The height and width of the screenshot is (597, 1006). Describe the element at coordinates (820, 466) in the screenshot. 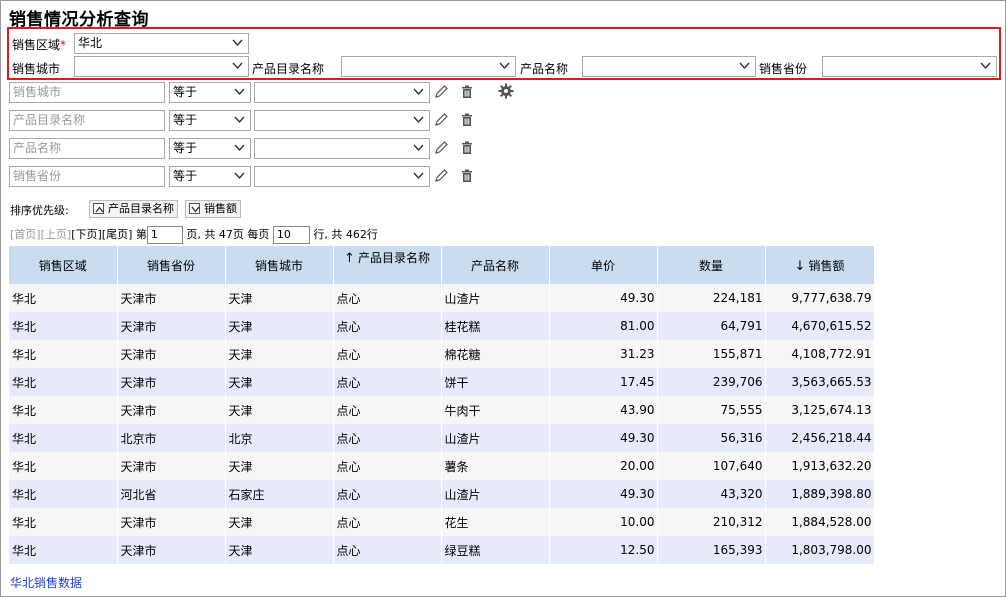

I see `cell-sales: 1,913,632.20` at that location.